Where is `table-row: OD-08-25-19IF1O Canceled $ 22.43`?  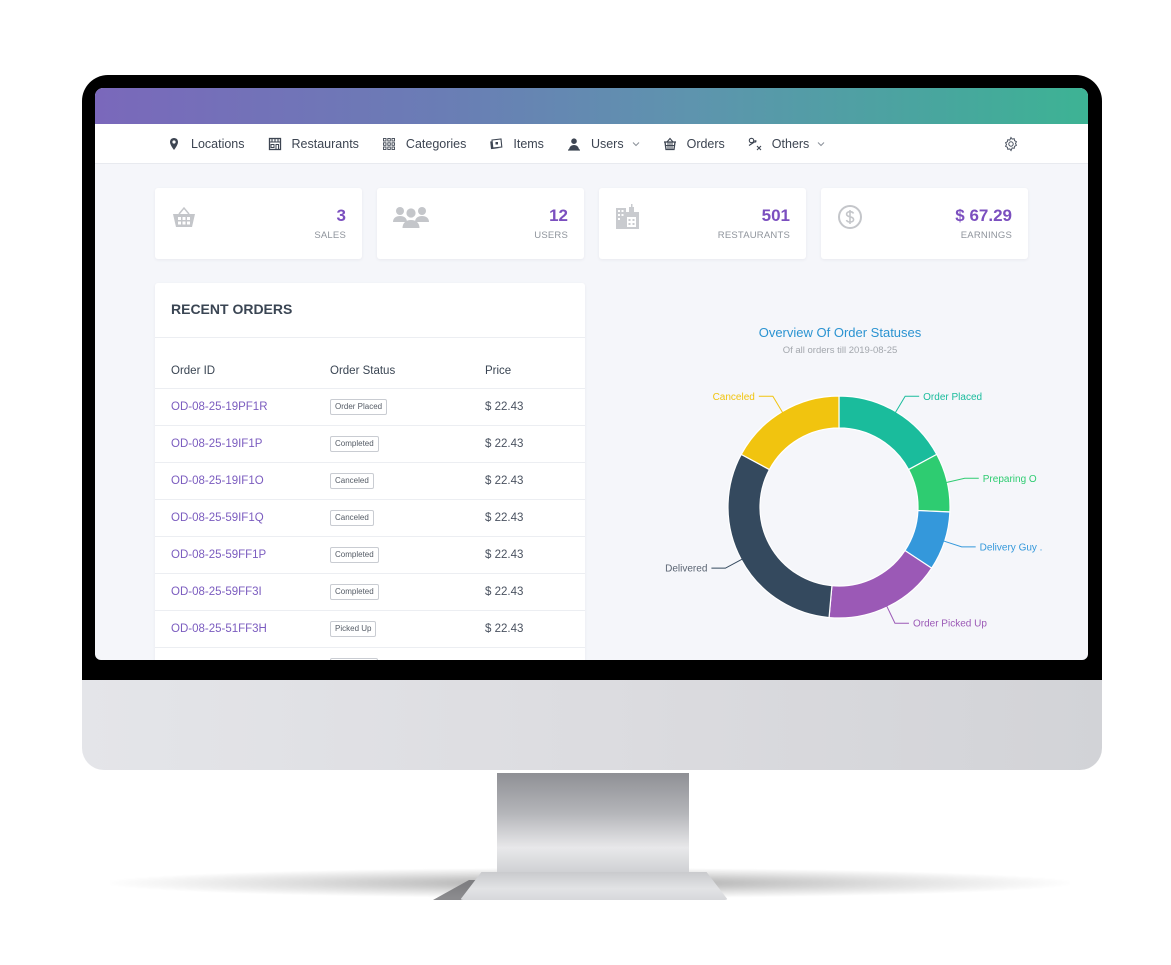 table-row: OD-08-25-19IF1O Canceled $ 22.43 is located at coordinates (370, 481).